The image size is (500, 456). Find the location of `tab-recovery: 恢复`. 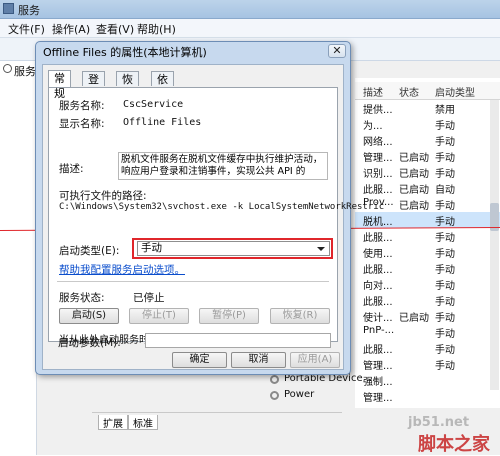

tab-recovery: 恢复 is located at coordinates (127, 86).